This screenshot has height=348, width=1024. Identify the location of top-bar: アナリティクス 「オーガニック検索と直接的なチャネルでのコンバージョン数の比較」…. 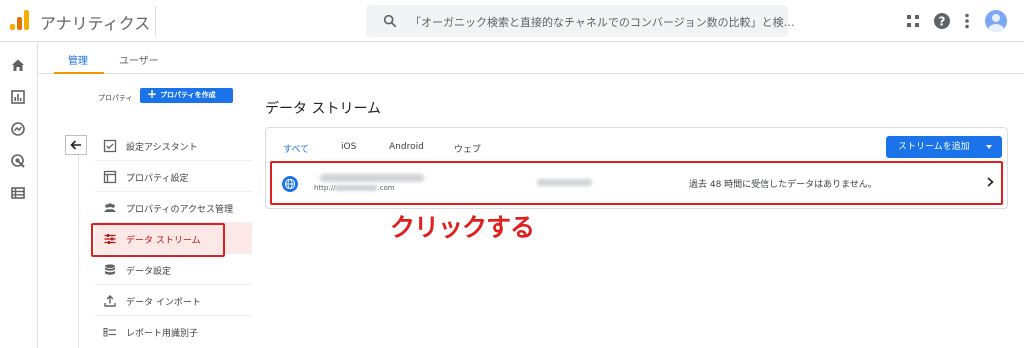
(512, 21).